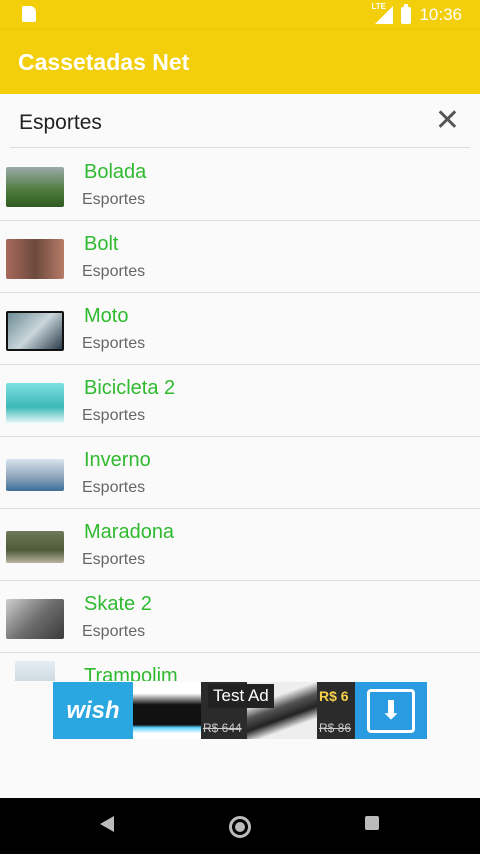 Image resolution: width=480 pixels, height=854 pixels. Describe the element at coordinates (440, 14) in the screenshot. I see `clock: 10:36` at that location.